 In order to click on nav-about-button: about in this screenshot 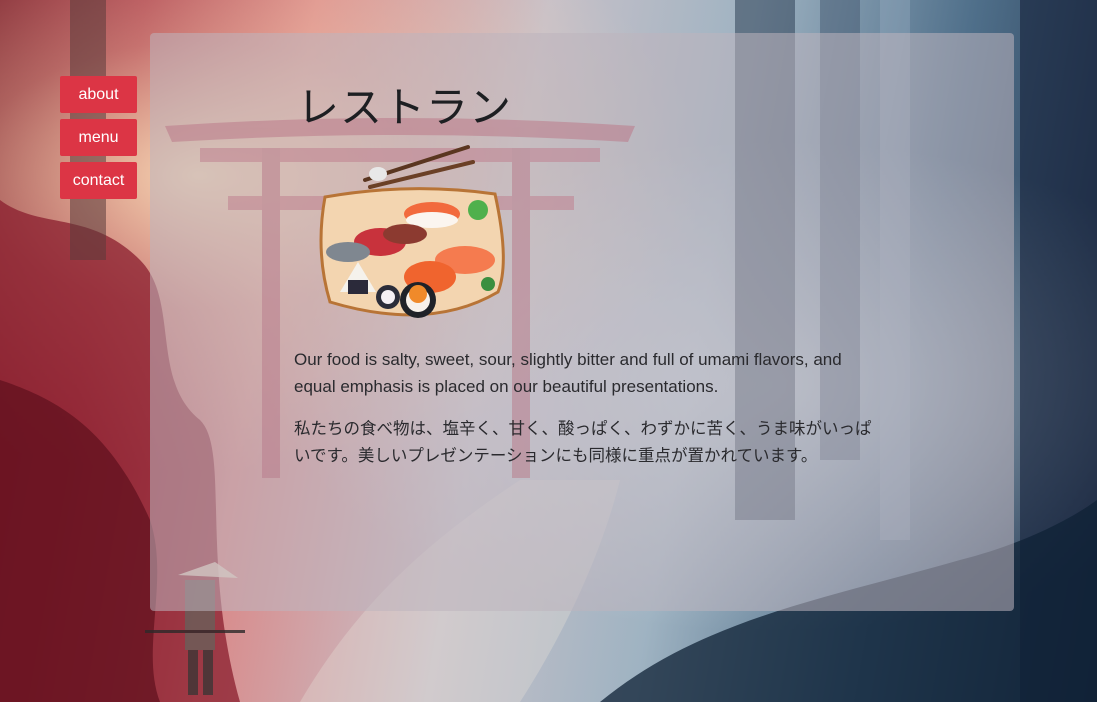, I will do `click(98, 94)`.